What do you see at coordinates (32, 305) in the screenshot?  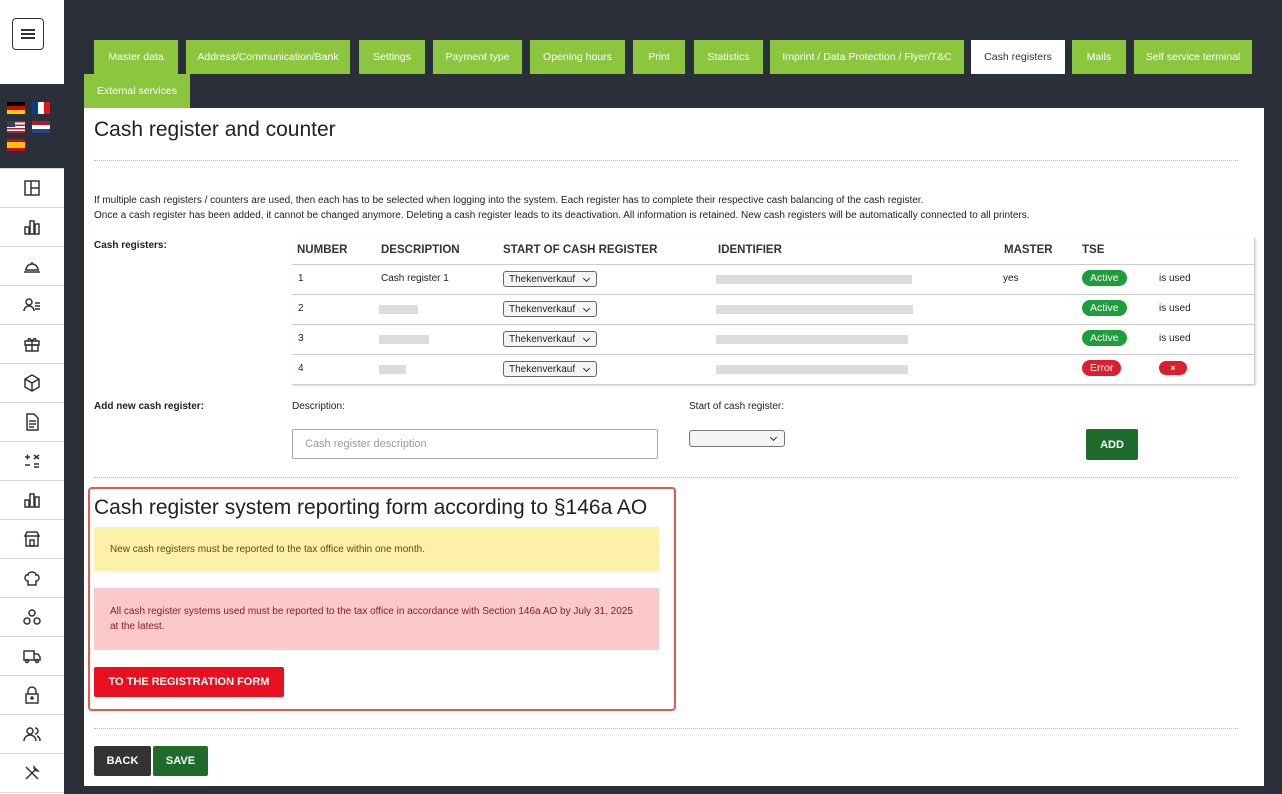 I see `user-list-icon` at bounding box center [32, 305].